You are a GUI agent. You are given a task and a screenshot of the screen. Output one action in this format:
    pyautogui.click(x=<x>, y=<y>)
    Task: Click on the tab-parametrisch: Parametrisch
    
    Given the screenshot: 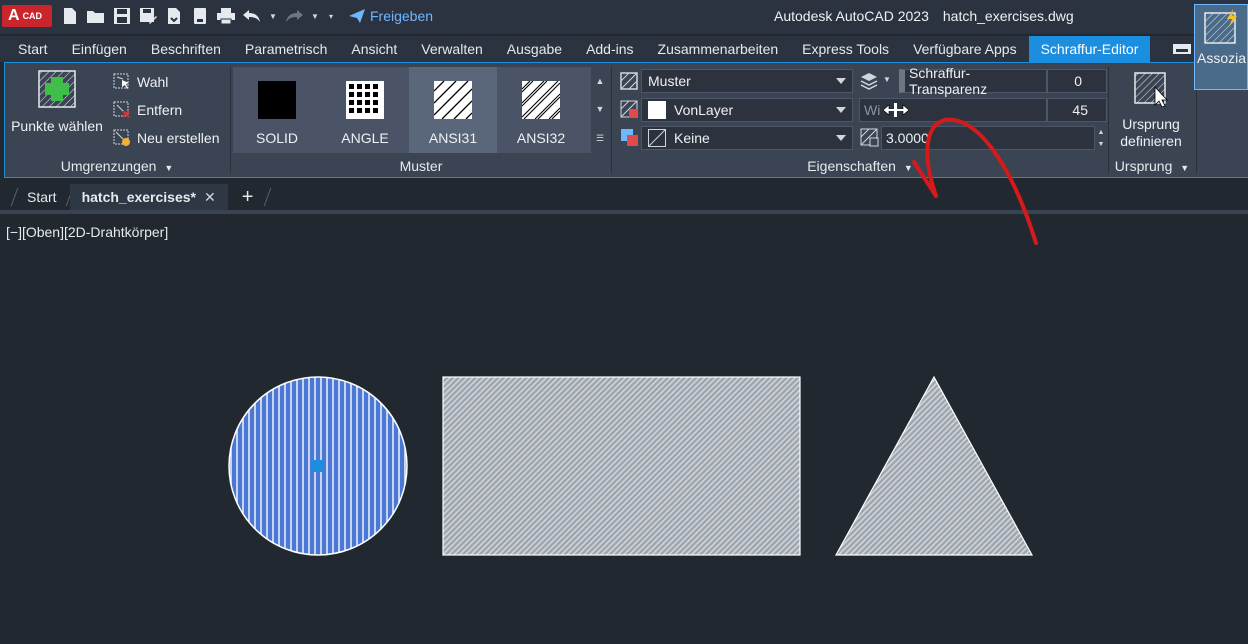 What is the action you would take?
    pyautogui.click(x=286, y=49)
    